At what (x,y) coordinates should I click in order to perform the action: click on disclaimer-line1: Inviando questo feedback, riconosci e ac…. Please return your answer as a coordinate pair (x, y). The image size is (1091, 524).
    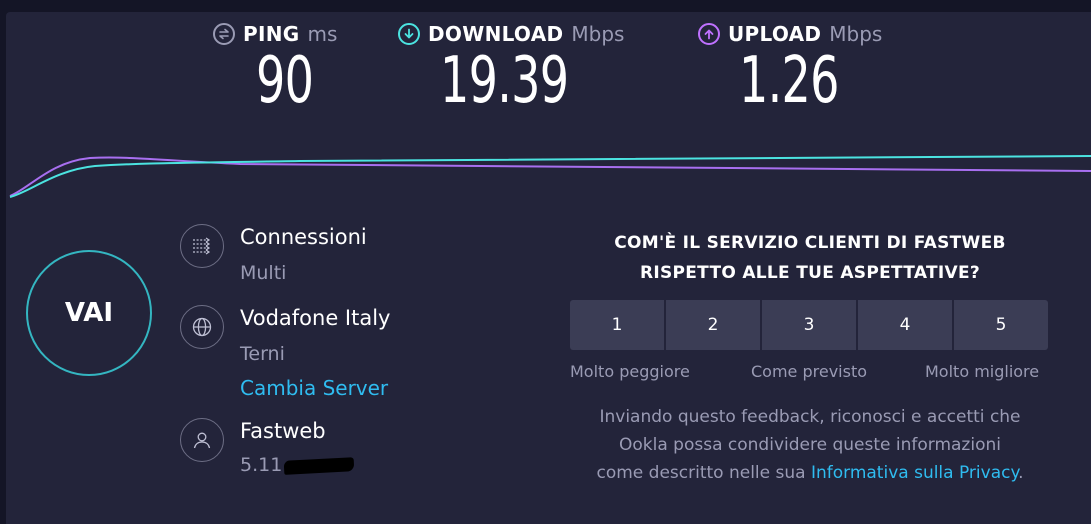
    Looking at the image, I should click on (810, 417).